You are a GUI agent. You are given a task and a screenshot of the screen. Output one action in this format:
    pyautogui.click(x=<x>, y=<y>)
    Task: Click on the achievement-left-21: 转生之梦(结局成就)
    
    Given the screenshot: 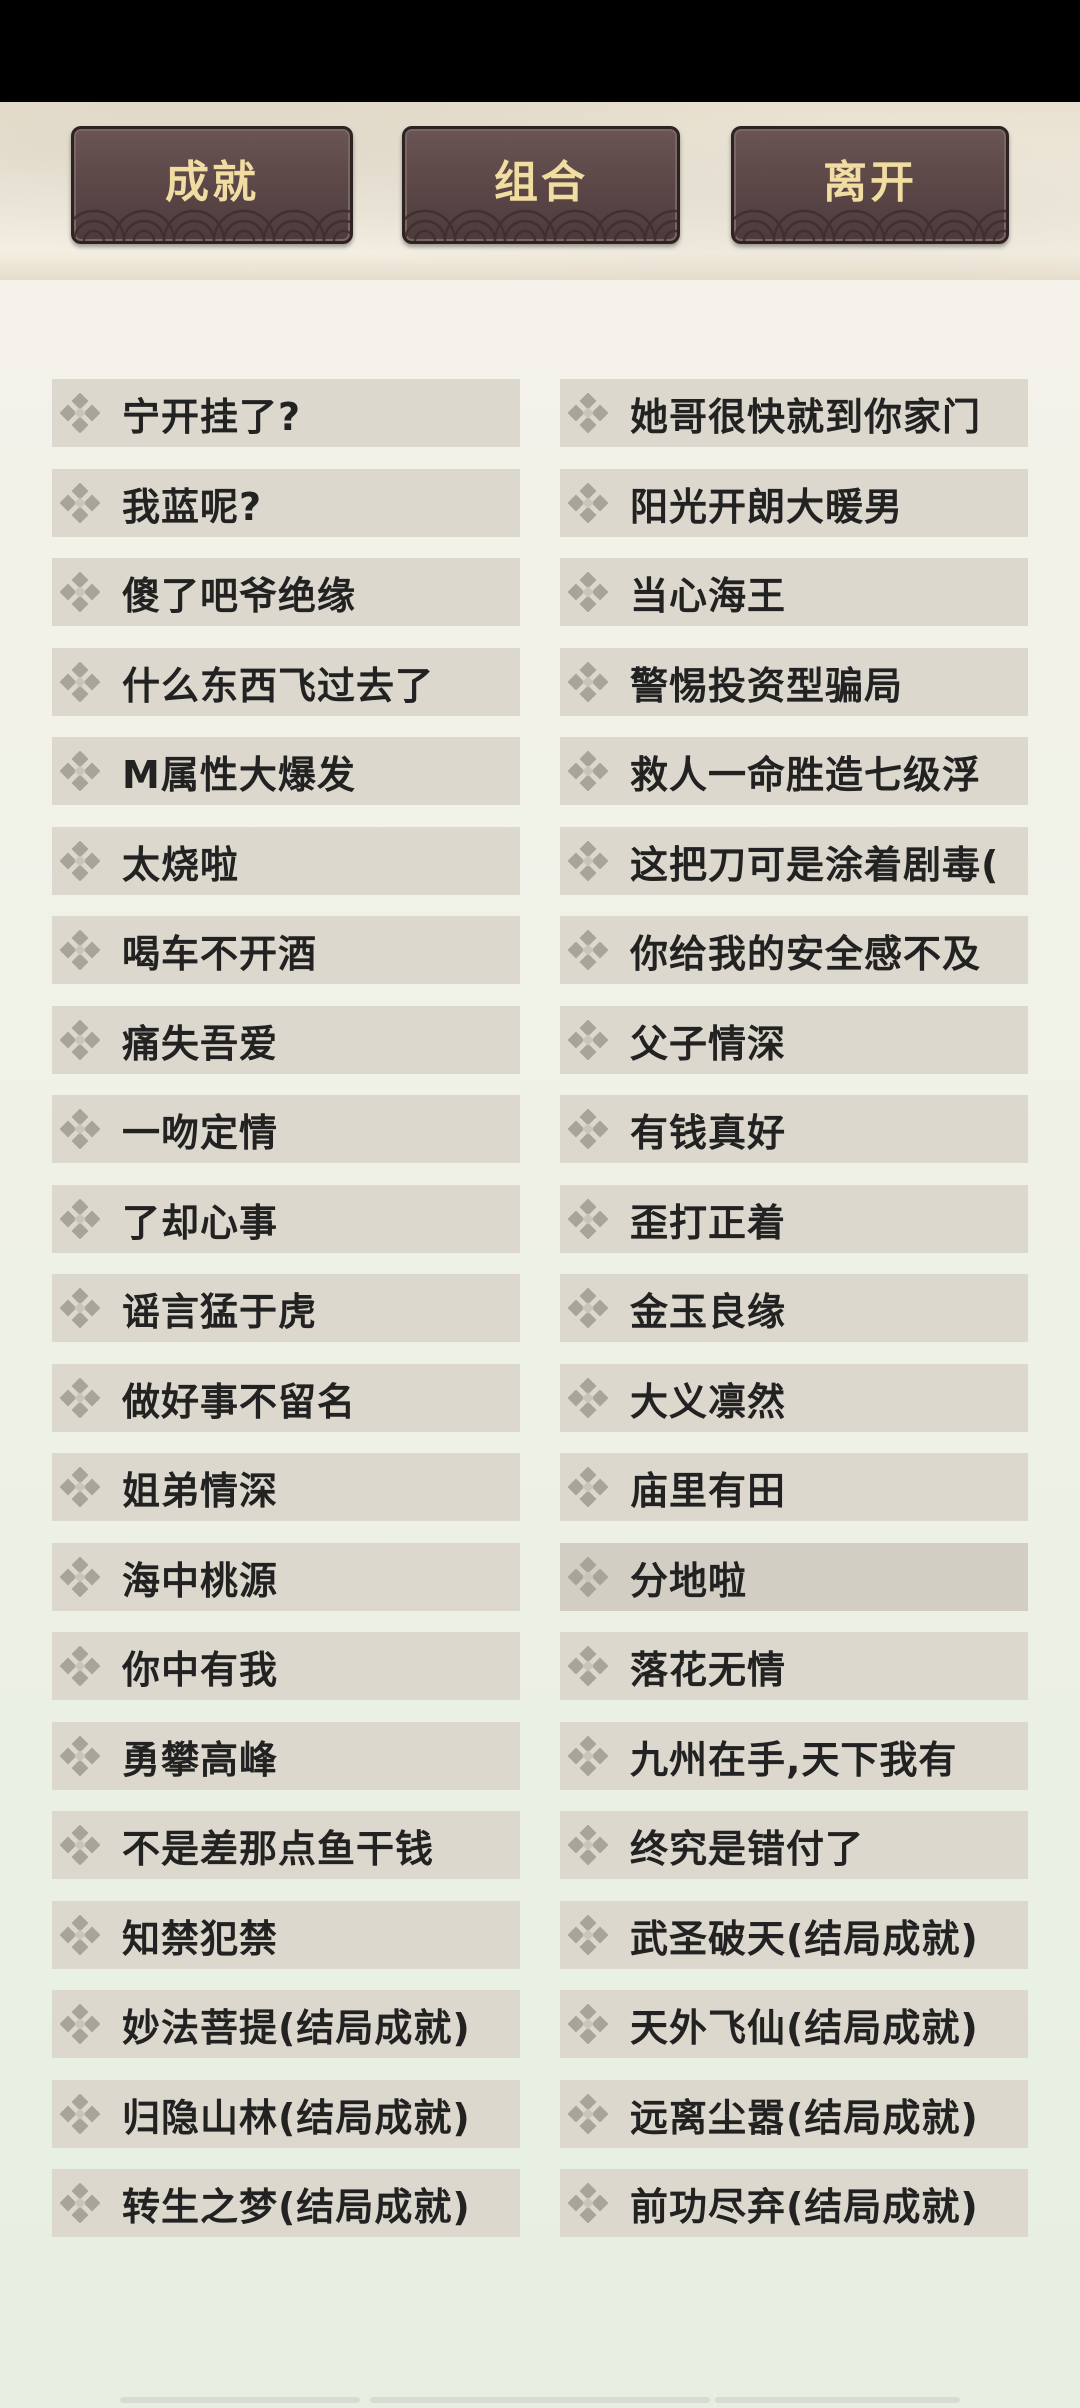 What is the action you would take?
    pyautogui.click(x=286, y=2203)
    